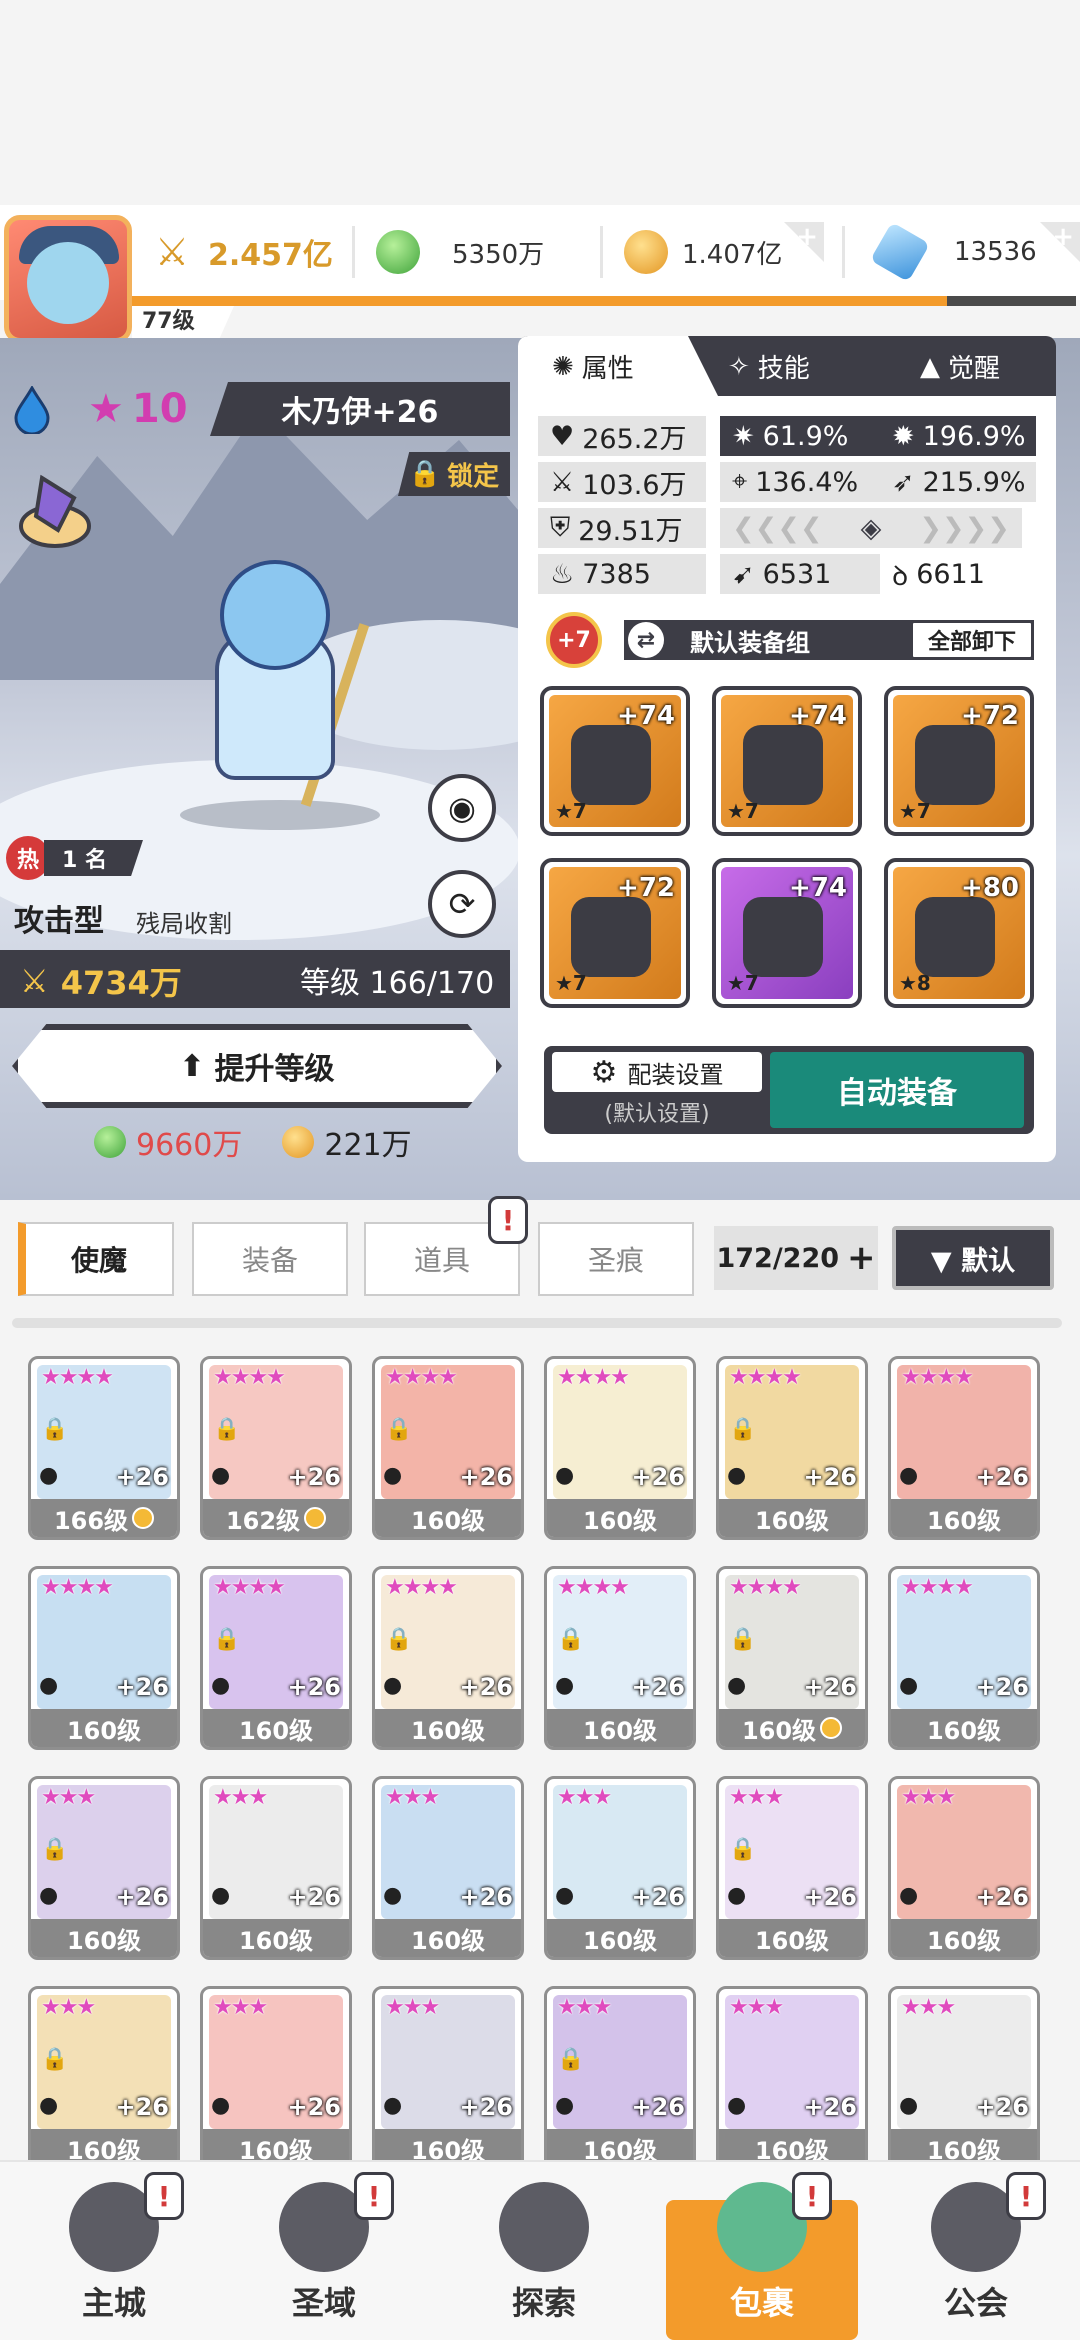 Image resolution: width=1080 pixels, height=2340 pixels. Describe the element at coordinates (143, 1518) in the screenshot. I see `coin-icon` at that location.